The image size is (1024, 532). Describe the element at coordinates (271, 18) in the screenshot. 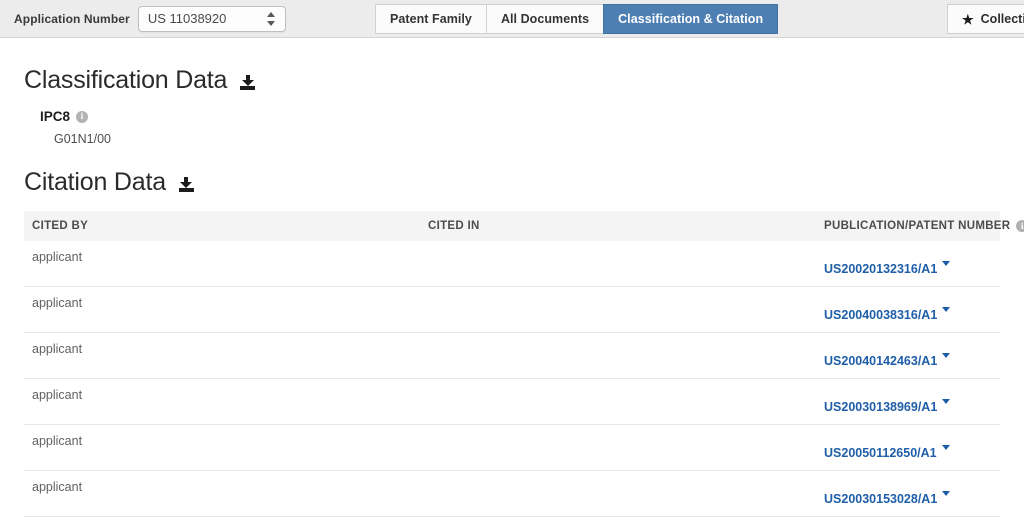

I see `select-spinner-icon` at that location.